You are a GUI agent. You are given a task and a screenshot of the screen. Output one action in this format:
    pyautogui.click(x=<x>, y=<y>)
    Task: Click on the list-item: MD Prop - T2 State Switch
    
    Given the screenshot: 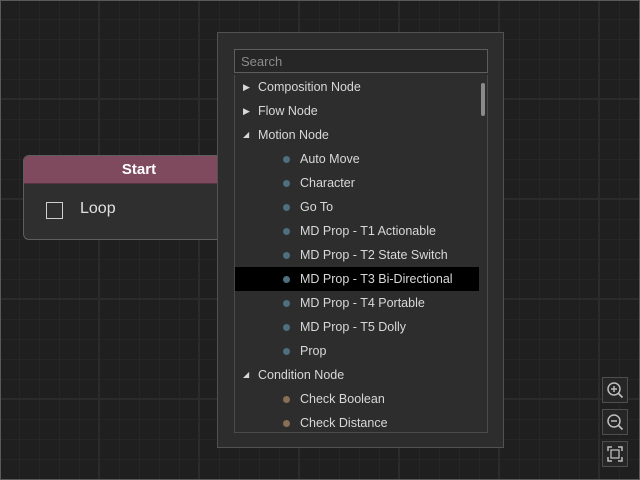 What is the action you would take?
    pyautogui.click(x=361, y=255)
    